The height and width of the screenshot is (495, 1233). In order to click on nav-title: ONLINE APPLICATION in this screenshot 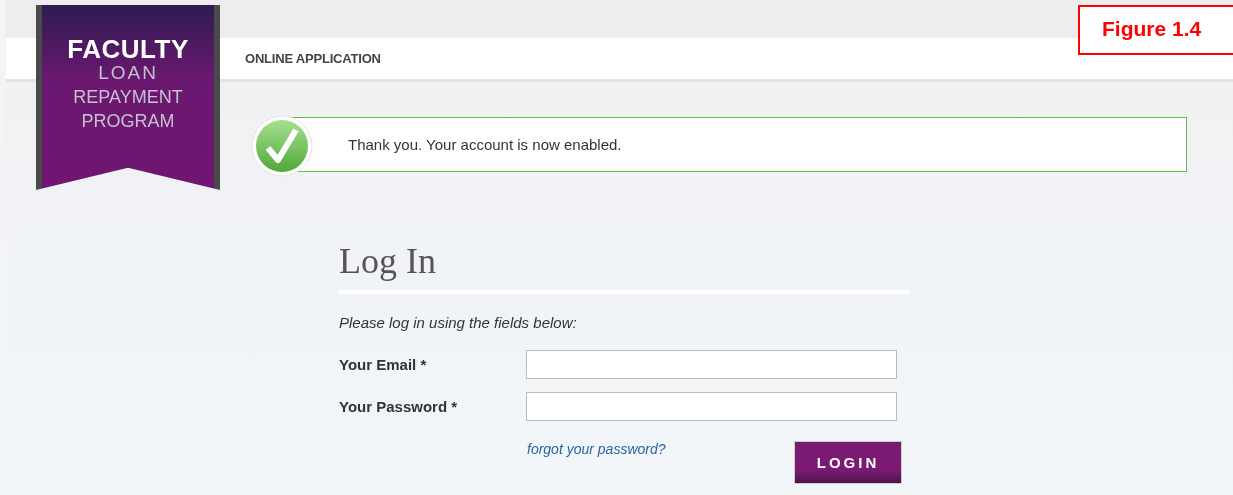, I will do `click(313, 58)`.